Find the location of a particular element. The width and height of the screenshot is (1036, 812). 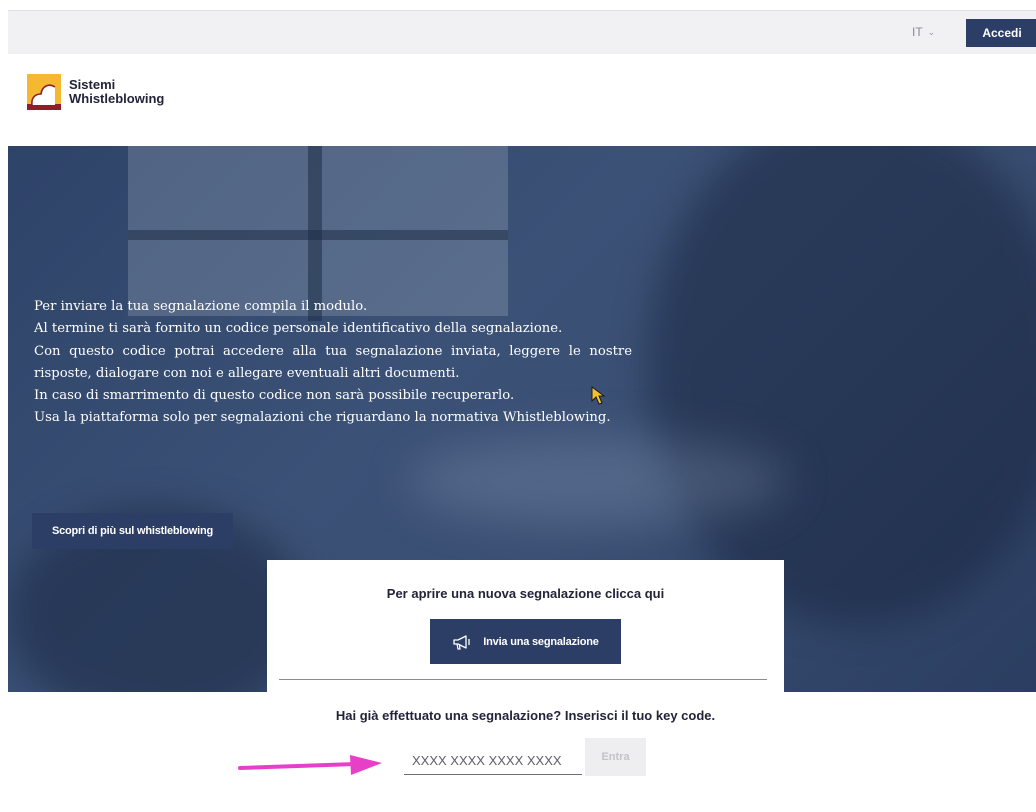

megaphone-icon is located at coordinates (461, 642).